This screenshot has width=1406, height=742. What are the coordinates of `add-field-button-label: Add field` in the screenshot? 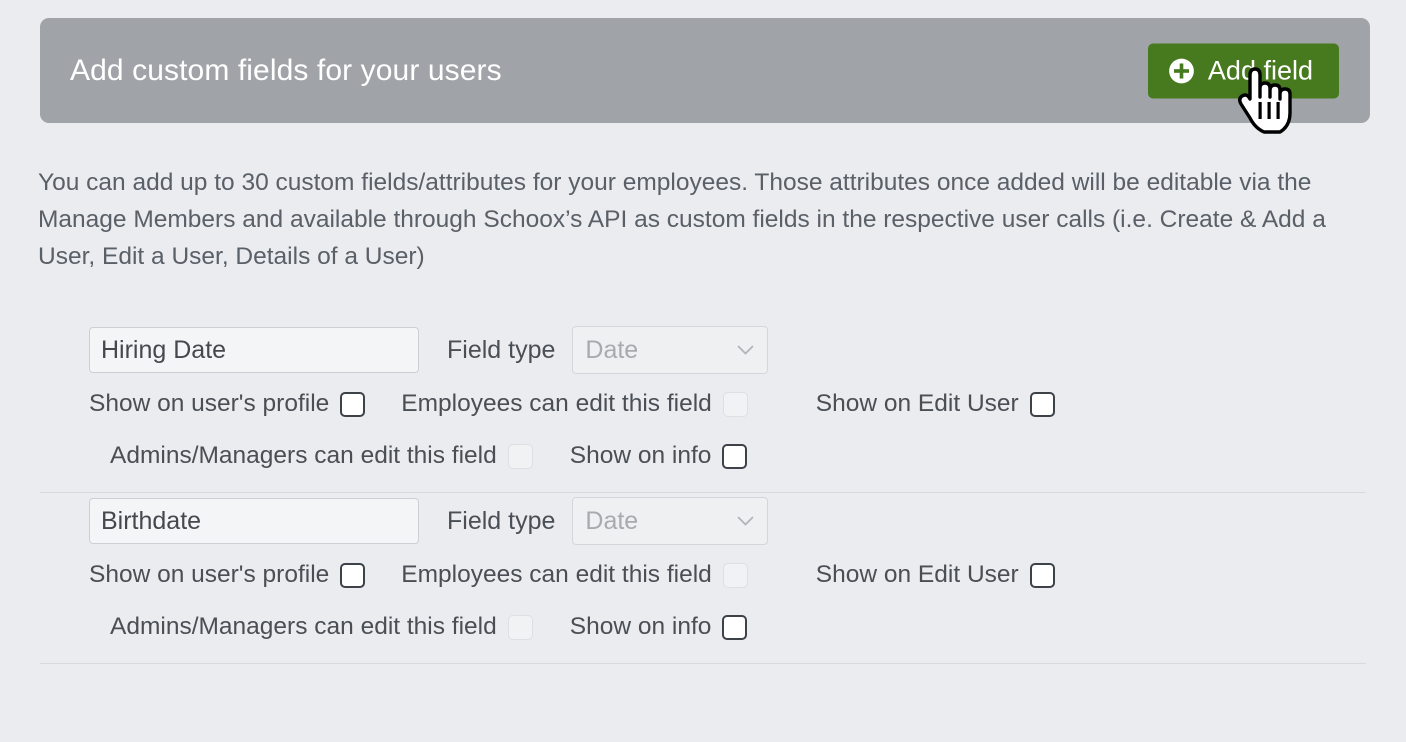 It's located at (1260, 70).